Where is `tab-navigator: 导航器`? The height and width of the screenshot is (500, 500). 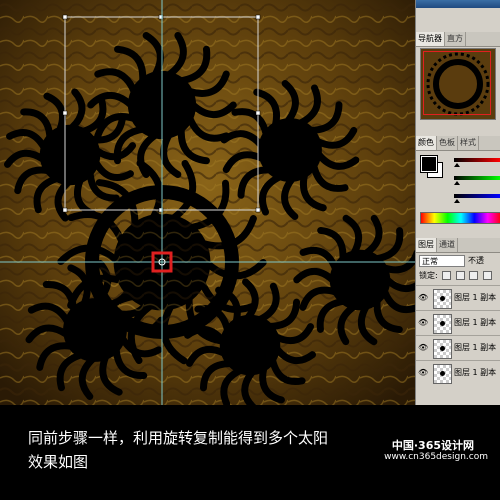
tab-navigator: 导航器 is located at coordinates (430, 39).